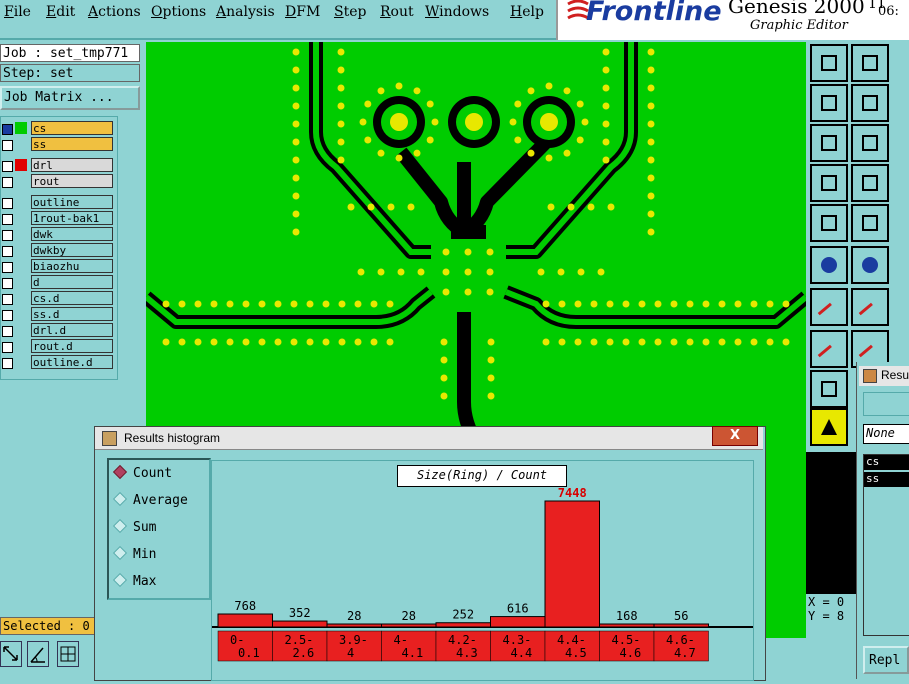  Describe the element at coordinates (350, 12) in the screenshot. I see `menu-step: Step` at that location.